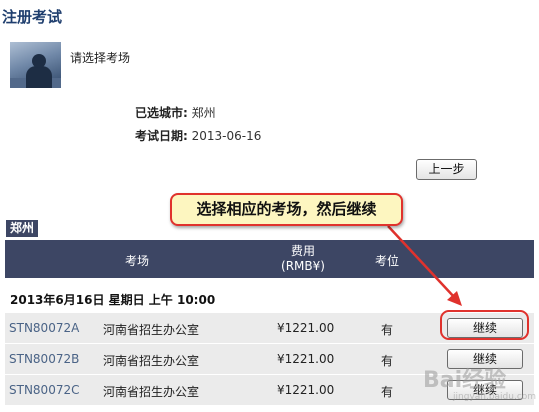  What do you see at coordinates (44, 390) in the screenshot?
I see `venue-code: STN80072C` at bounding box center [44, 390].